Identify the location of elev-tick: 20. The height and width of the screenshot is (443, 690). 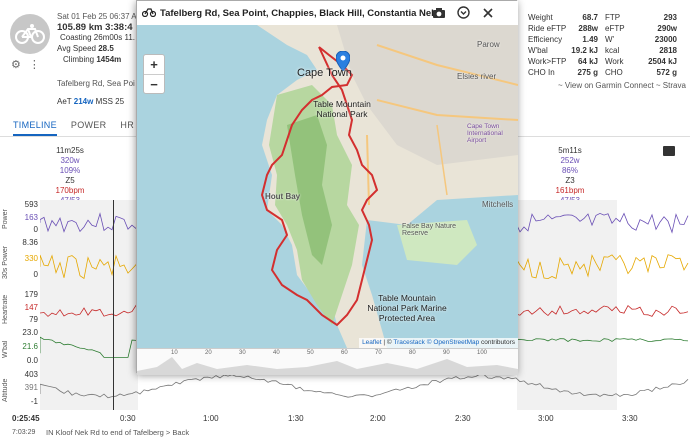
(208, 353).